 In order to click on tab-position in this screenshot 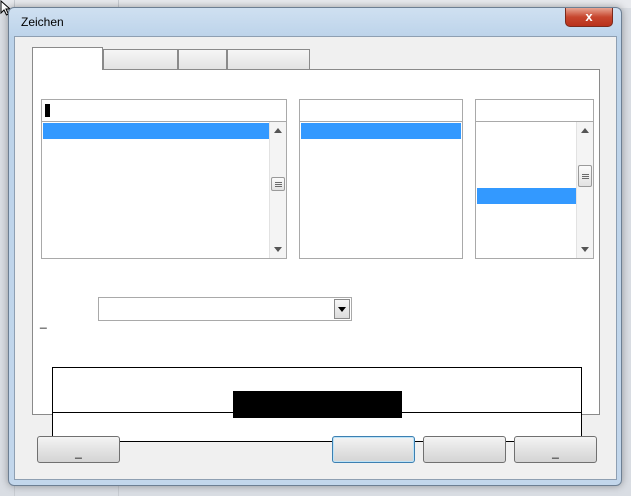, I will do `click(202, 59)`.